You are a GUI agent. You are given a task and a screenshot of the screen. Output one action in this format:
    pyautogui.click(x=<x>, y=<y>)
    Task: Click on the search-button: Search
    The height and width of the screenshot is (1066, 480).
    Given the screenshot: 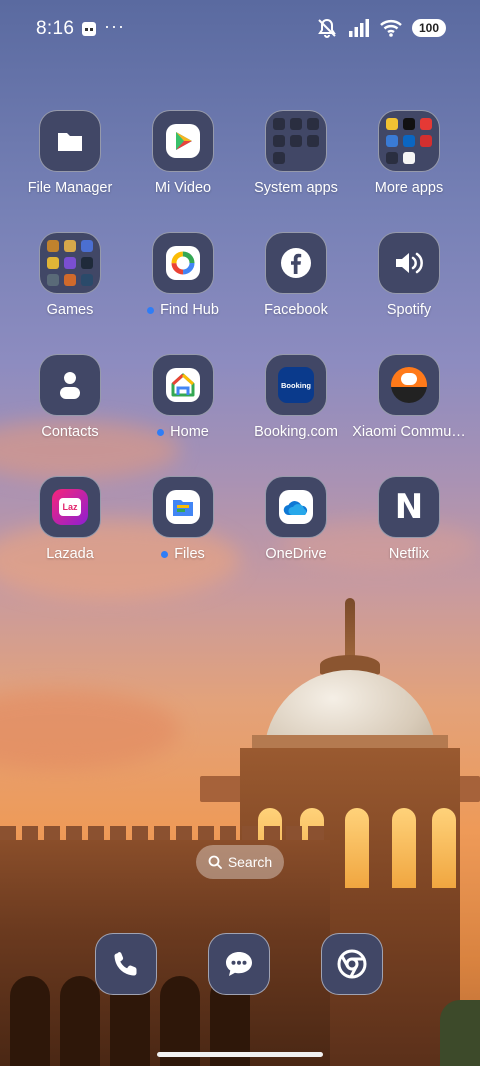 What is the action you would take?
    pyautogui.click(x=240, y=862)
    